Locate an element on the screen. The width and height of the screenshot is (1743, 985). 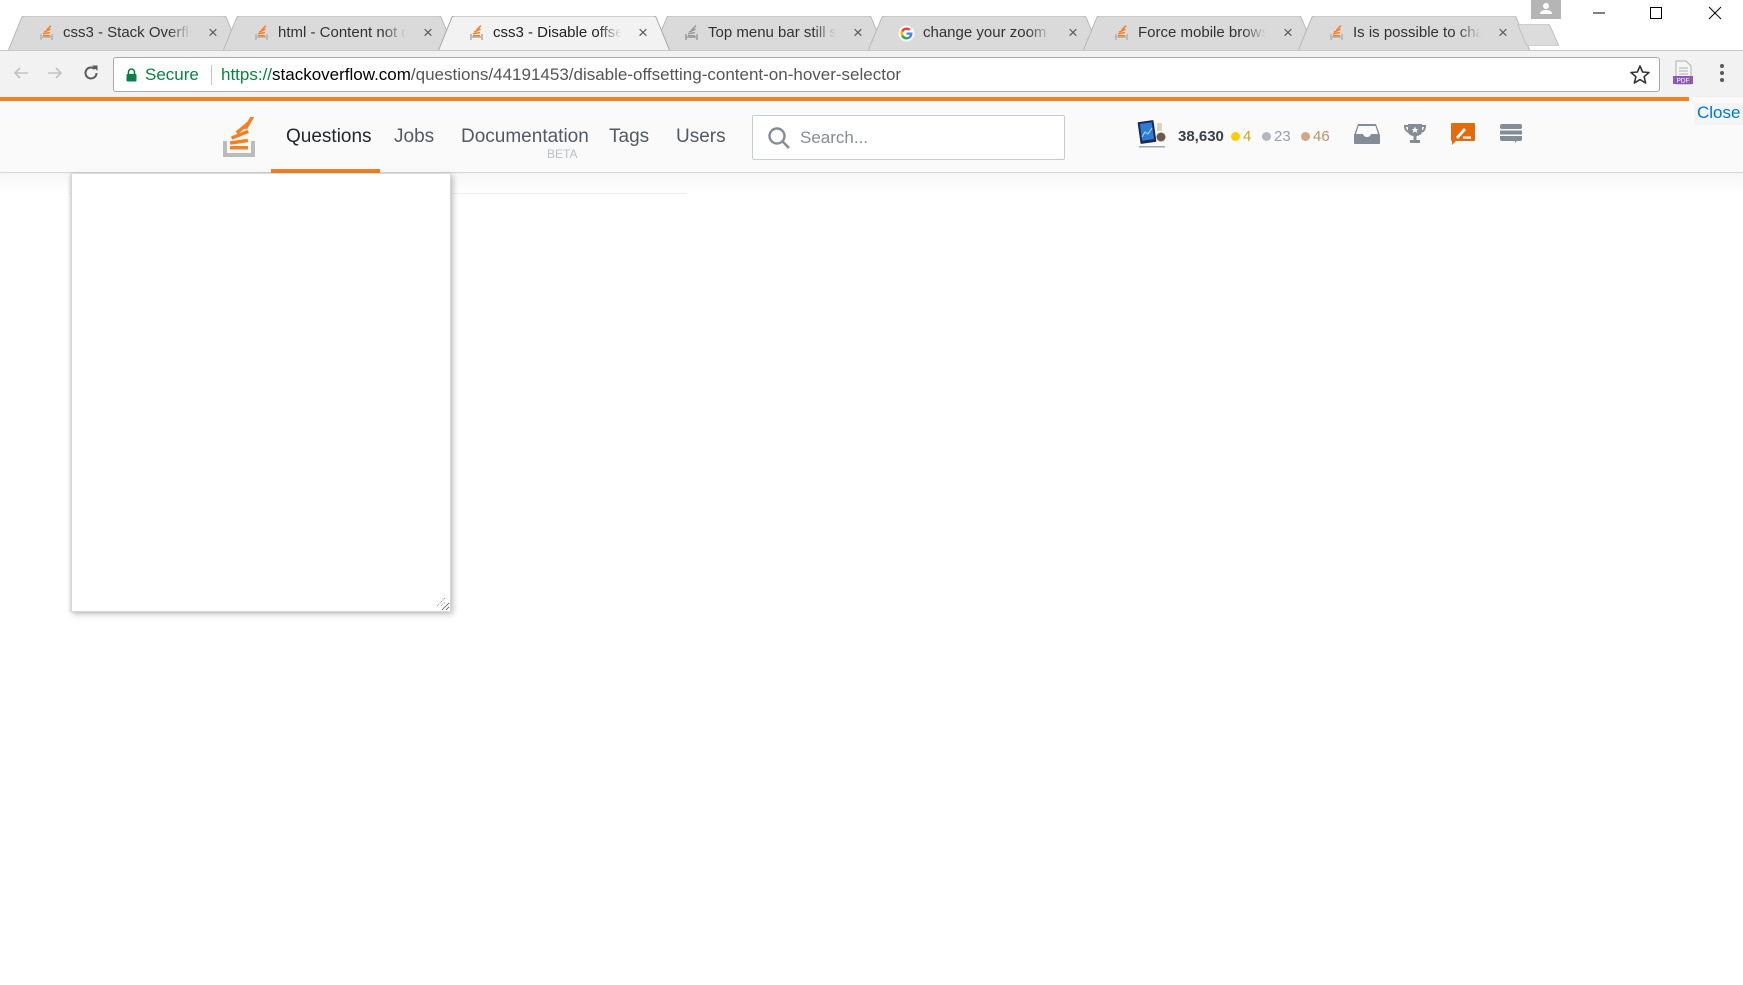
window-close-button is located at coordinates (1714, 13).